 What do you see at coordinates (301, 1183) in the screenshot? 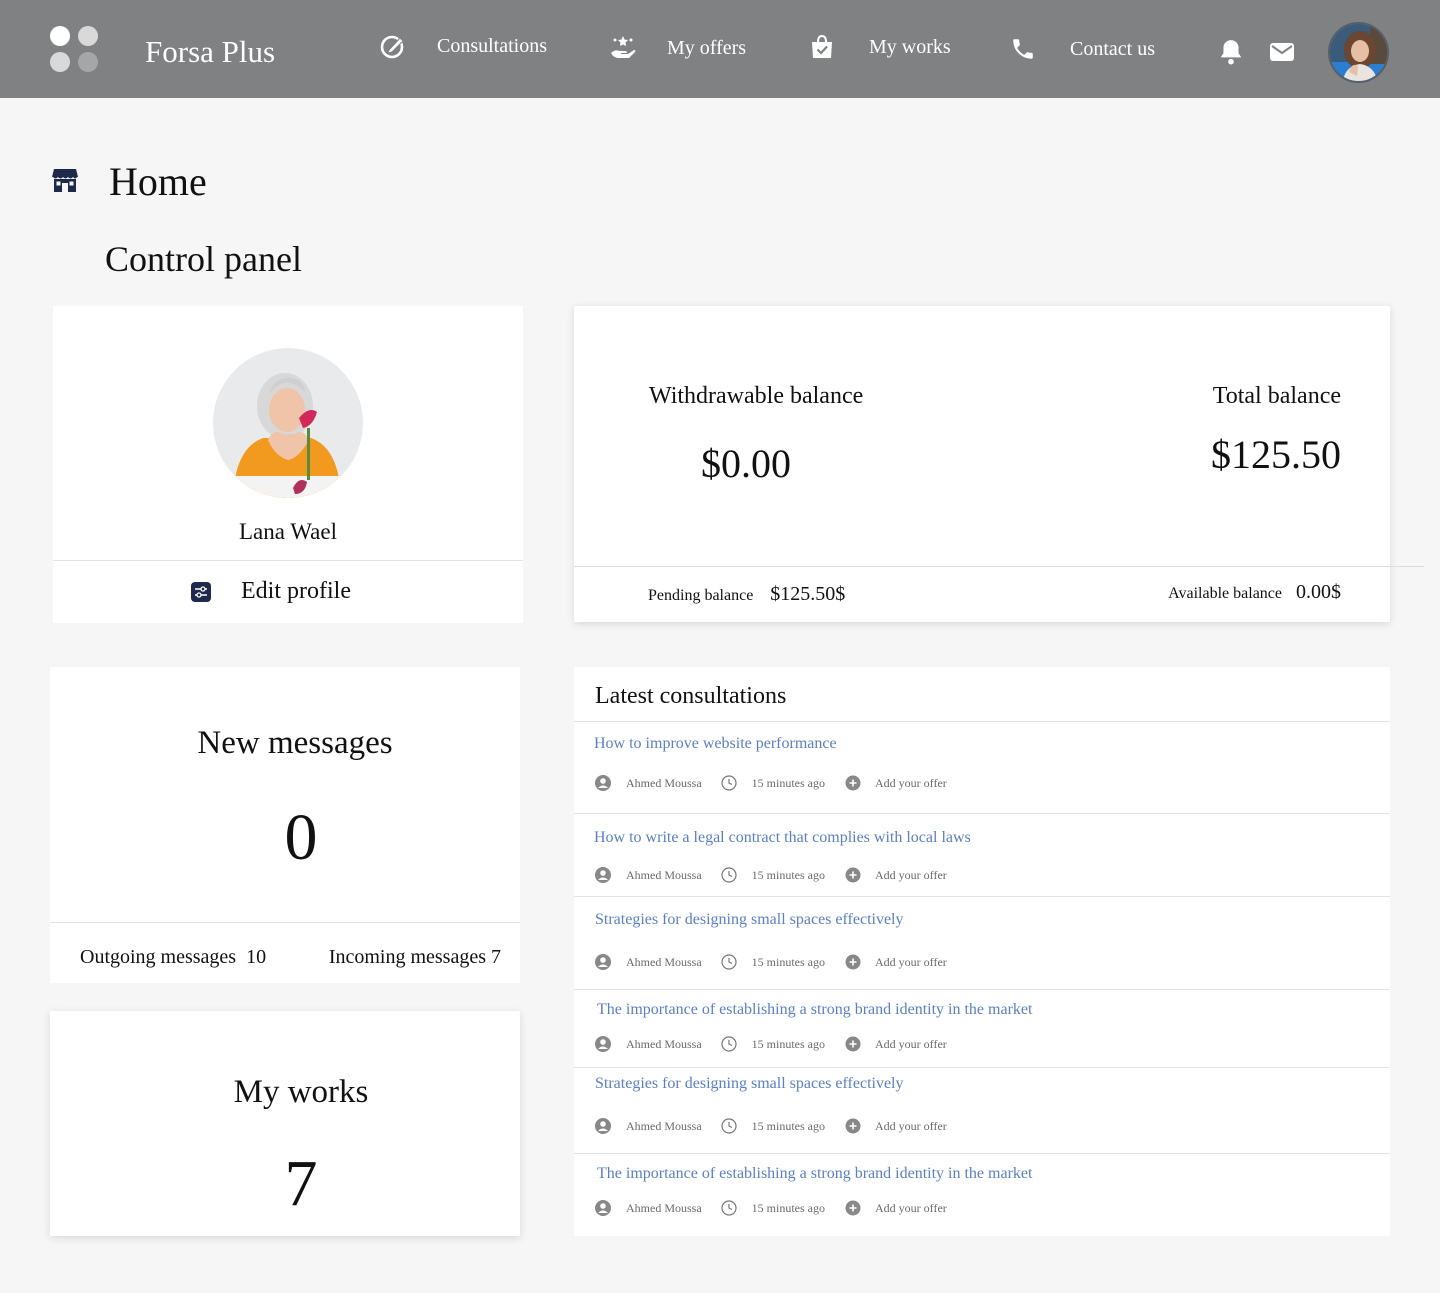
I see `my-works-count: 7` at bounding box center [301, 1183].